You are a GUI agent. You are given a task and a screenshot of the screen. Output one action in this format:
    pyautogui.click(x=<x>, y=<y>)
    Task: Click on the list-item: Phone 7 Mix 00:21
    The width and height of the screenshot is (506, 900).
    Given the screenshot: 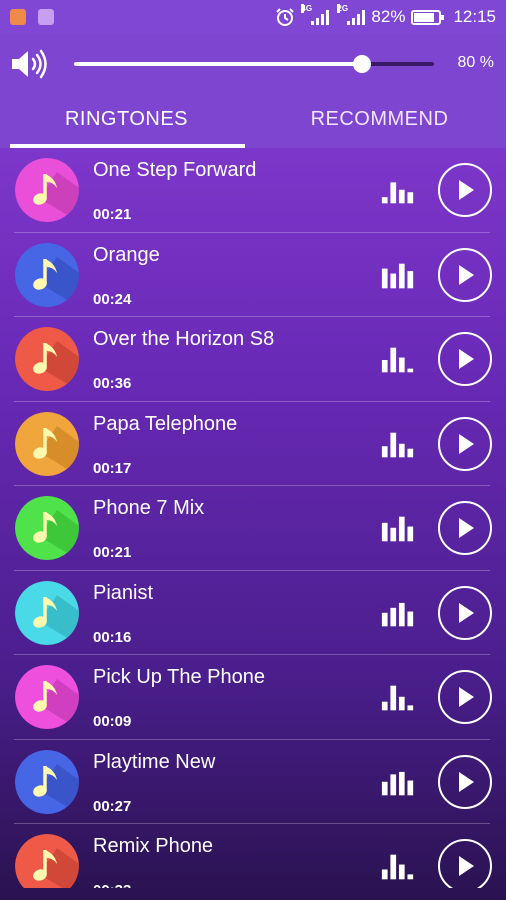 What is the action you would take?
    pyautogui.click(x=253, y=528)
    